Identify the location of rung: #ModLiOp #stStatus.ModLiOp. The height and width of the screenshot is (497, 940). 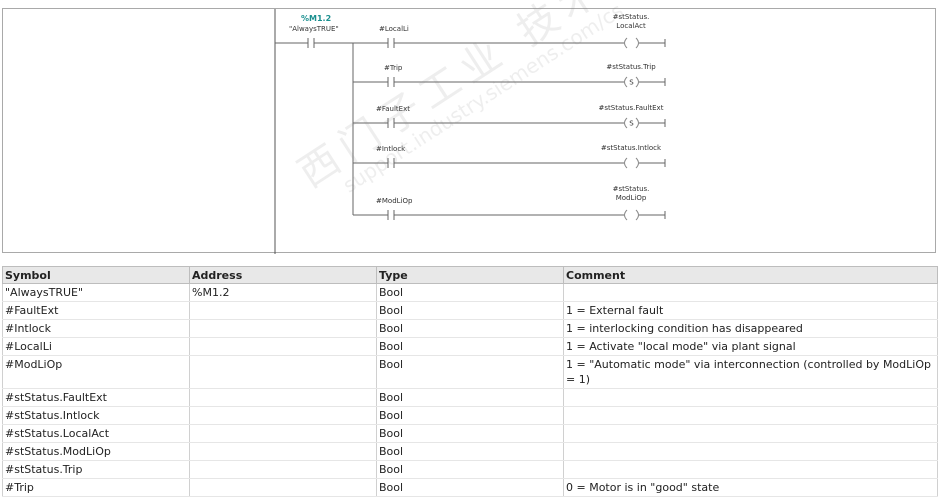
(509, 203).